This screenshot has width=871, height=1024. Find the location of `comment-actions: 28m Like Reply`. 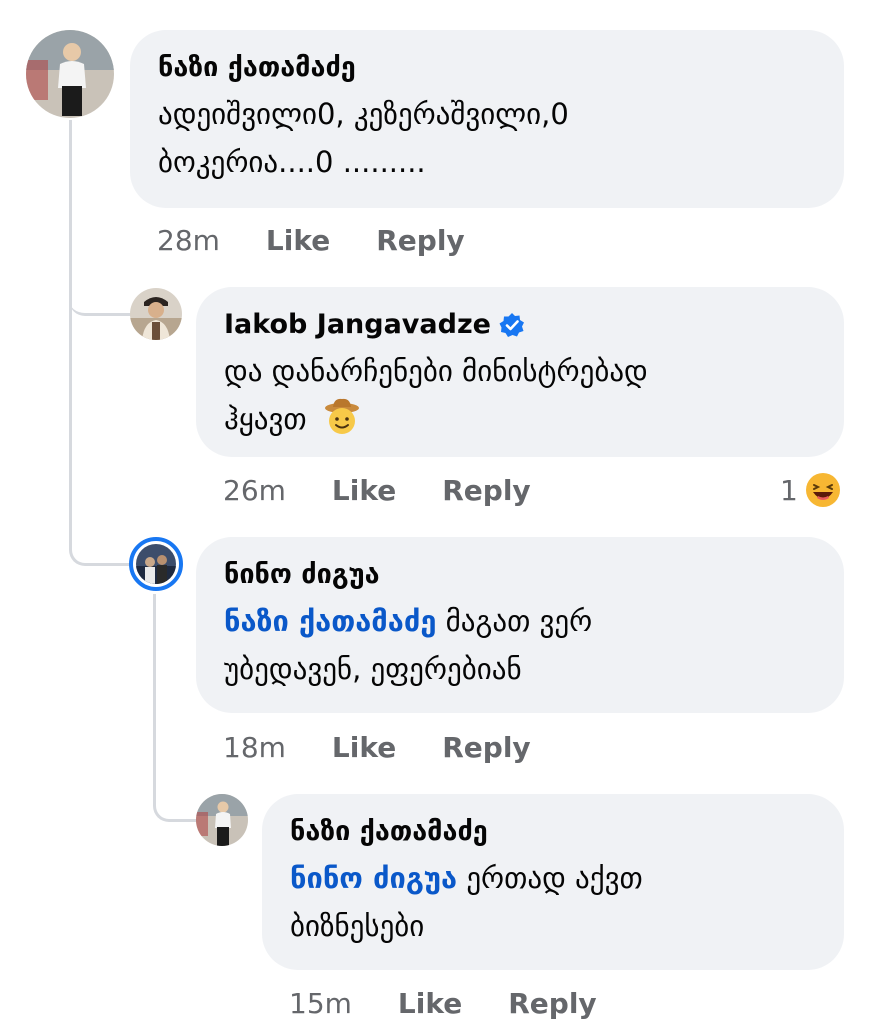

comment-actions: 28m Like Reply is located at coordinates (311, 240).